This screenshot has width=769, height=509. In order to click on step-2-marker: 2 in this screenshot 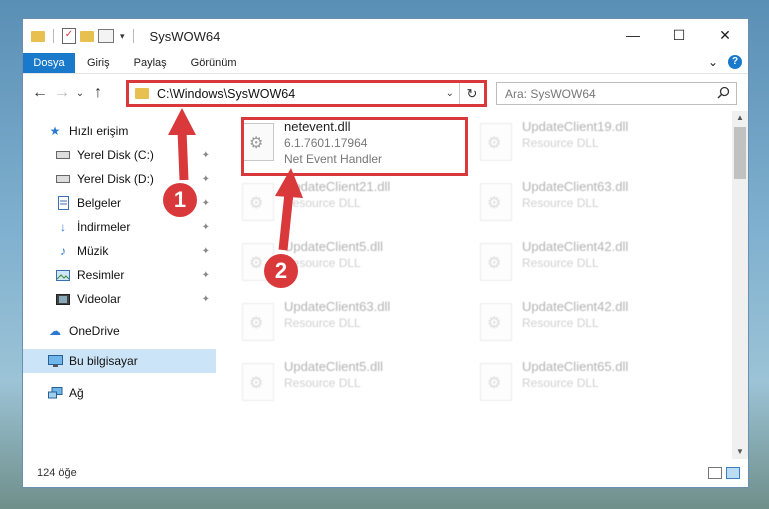, I will do `click(281, 271)`.